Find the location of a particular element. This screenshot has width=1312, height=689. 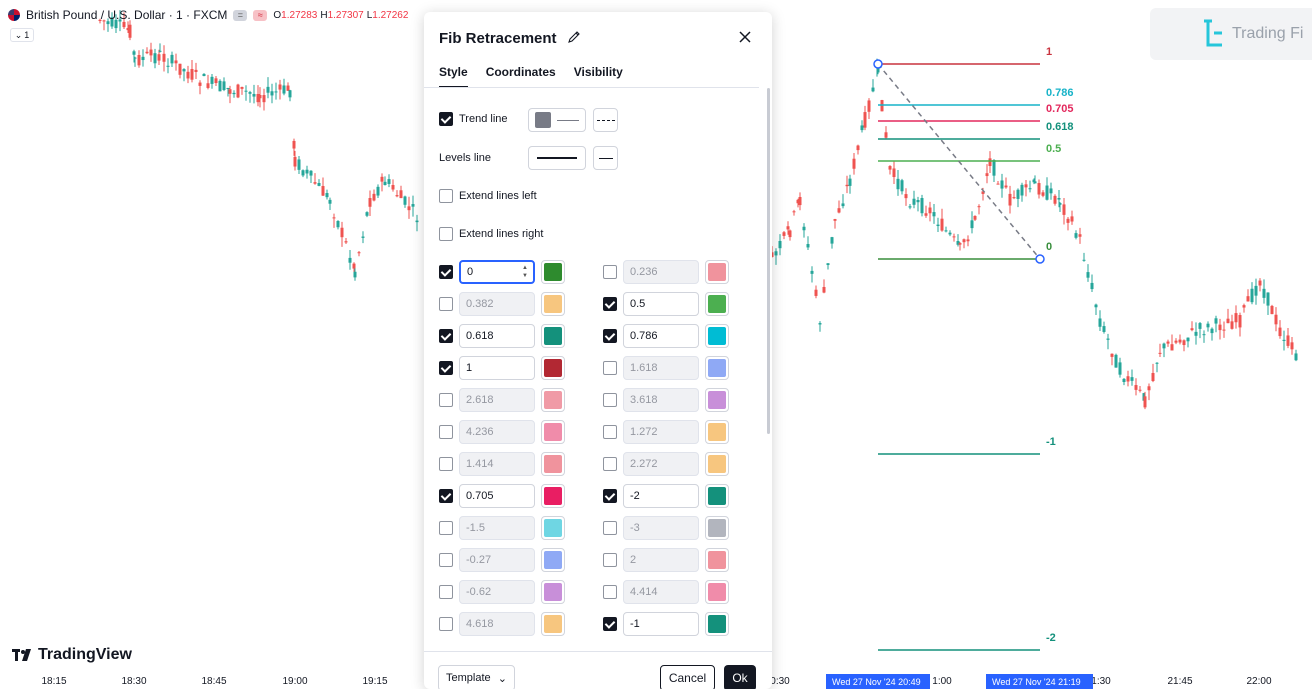

fib-level-value-input: 1.414 is located at coordinates (497, 464).